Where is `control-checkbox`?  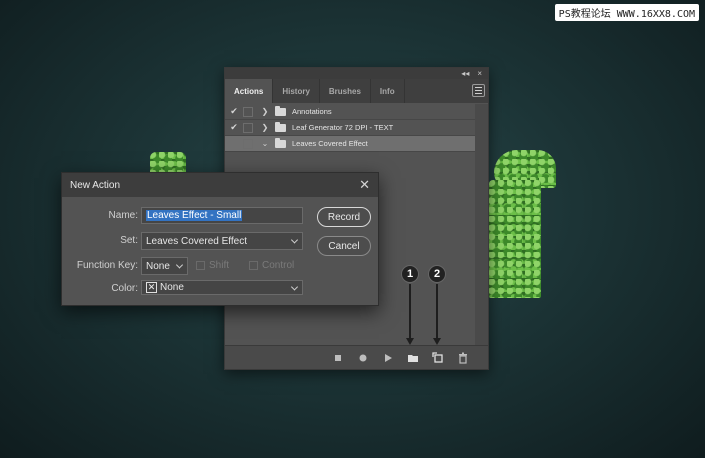 control-checkbox is located at coordinates (253, 265).